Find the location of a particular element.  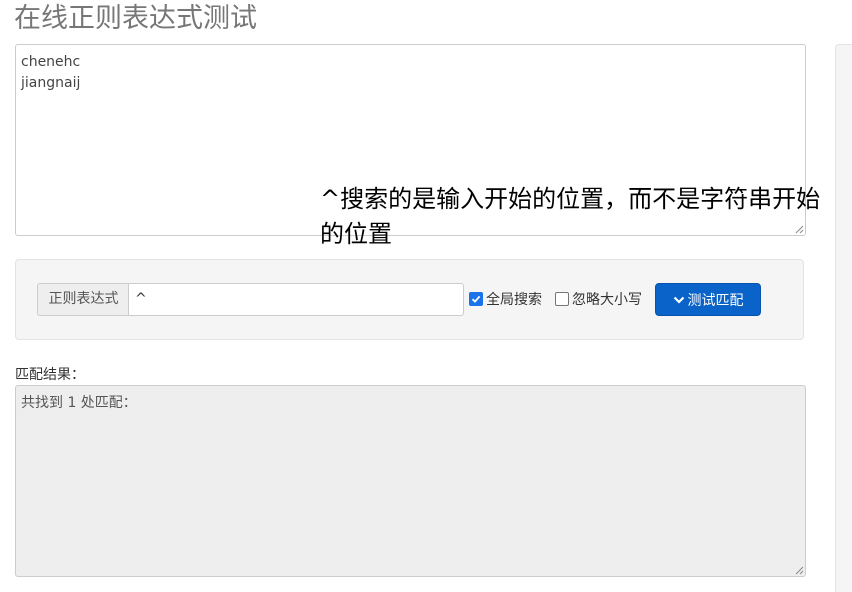

global-search-option: 全局搜索 is located at coordinates (505, 299).